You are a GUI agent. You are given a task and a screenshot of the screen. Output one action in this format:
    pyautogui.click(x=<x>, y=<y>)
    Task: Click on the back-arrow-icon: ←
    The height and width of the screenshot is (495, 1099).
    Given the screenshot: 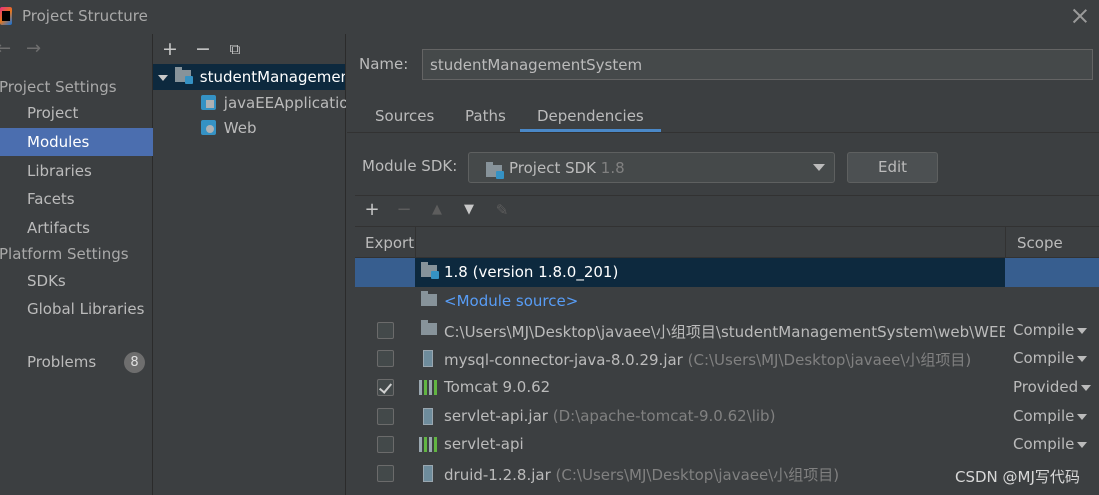 What is the action you would take?
    pyautogui.click(x=7, y=49)
    